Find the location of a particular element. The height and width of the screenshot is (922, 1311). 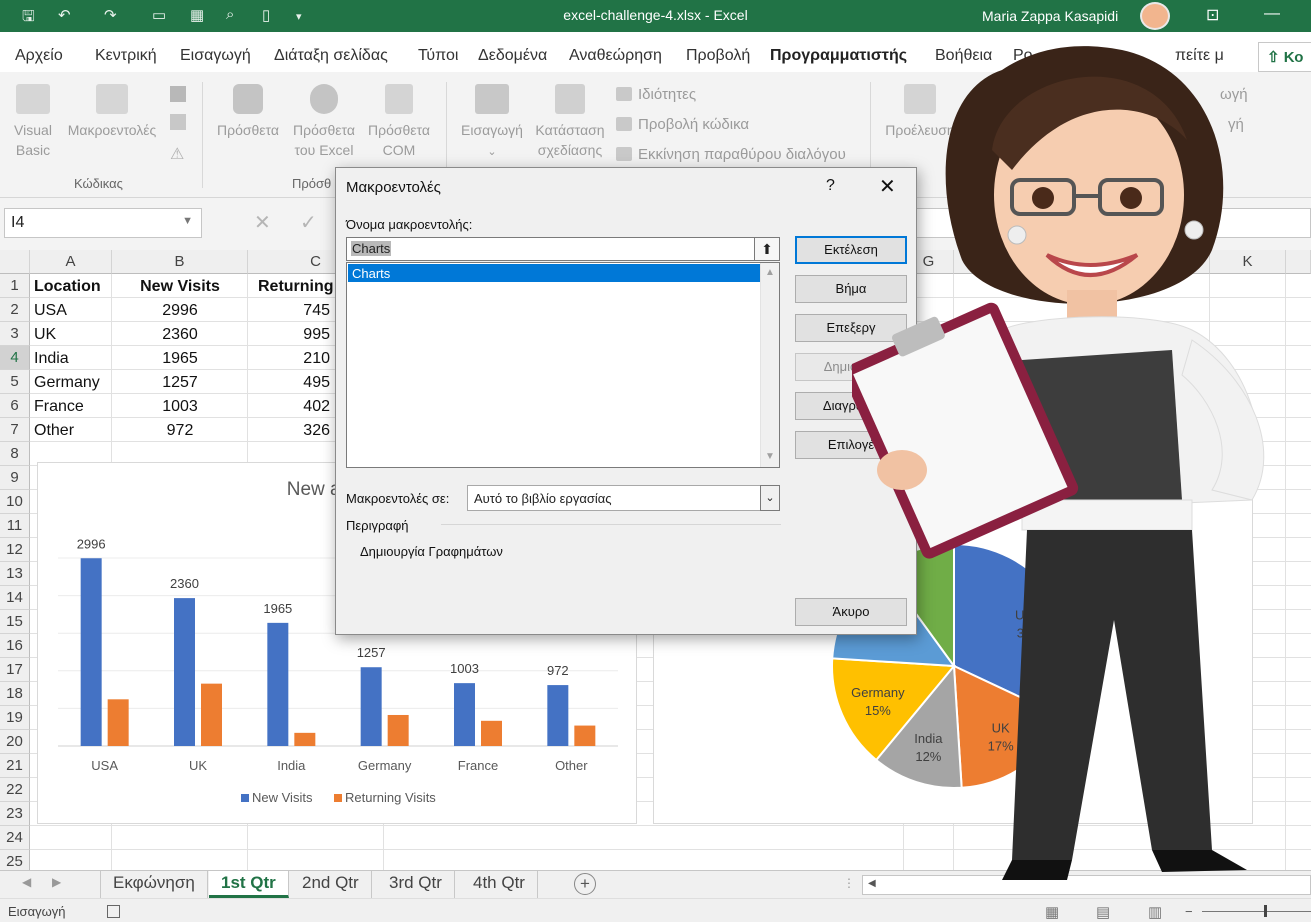

row-header: 13 is located at coordinates (15, 574).